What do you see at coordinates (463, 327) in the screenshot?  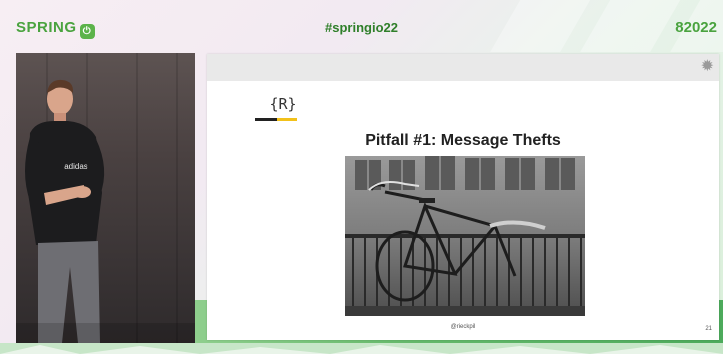 I see `slide-credit: @rieckpil` at bounding box center [463, 327].